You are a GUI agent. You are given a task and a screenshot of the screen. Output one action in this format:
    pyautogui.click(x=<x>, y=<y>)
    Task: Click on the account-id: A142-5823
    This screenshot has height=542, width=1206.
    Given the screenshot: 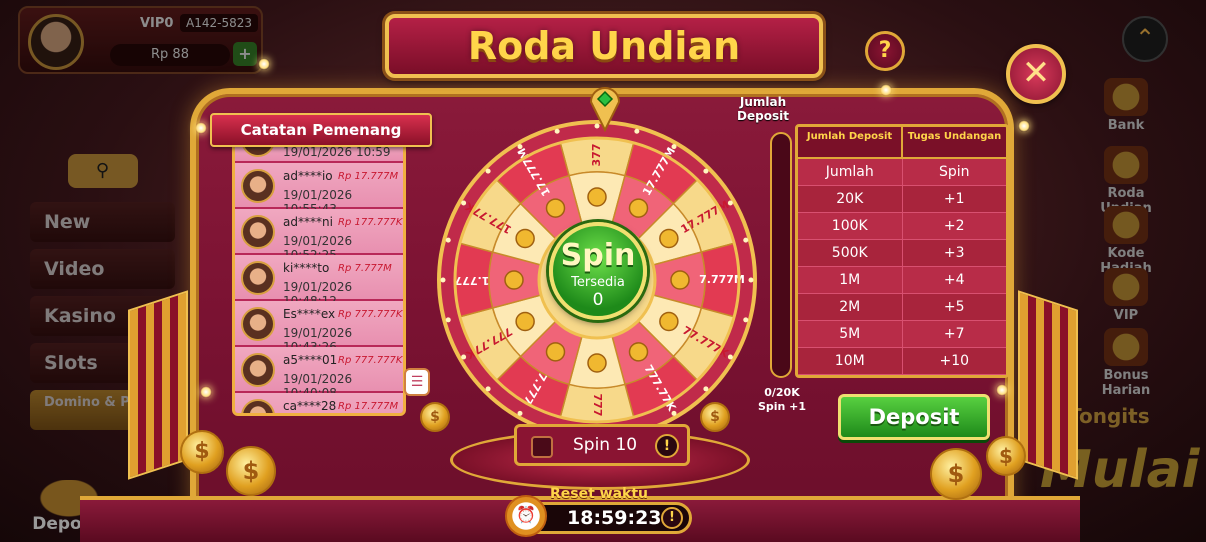 What is the action you would take?
    pyautogui.click(x=219, y=23)
    